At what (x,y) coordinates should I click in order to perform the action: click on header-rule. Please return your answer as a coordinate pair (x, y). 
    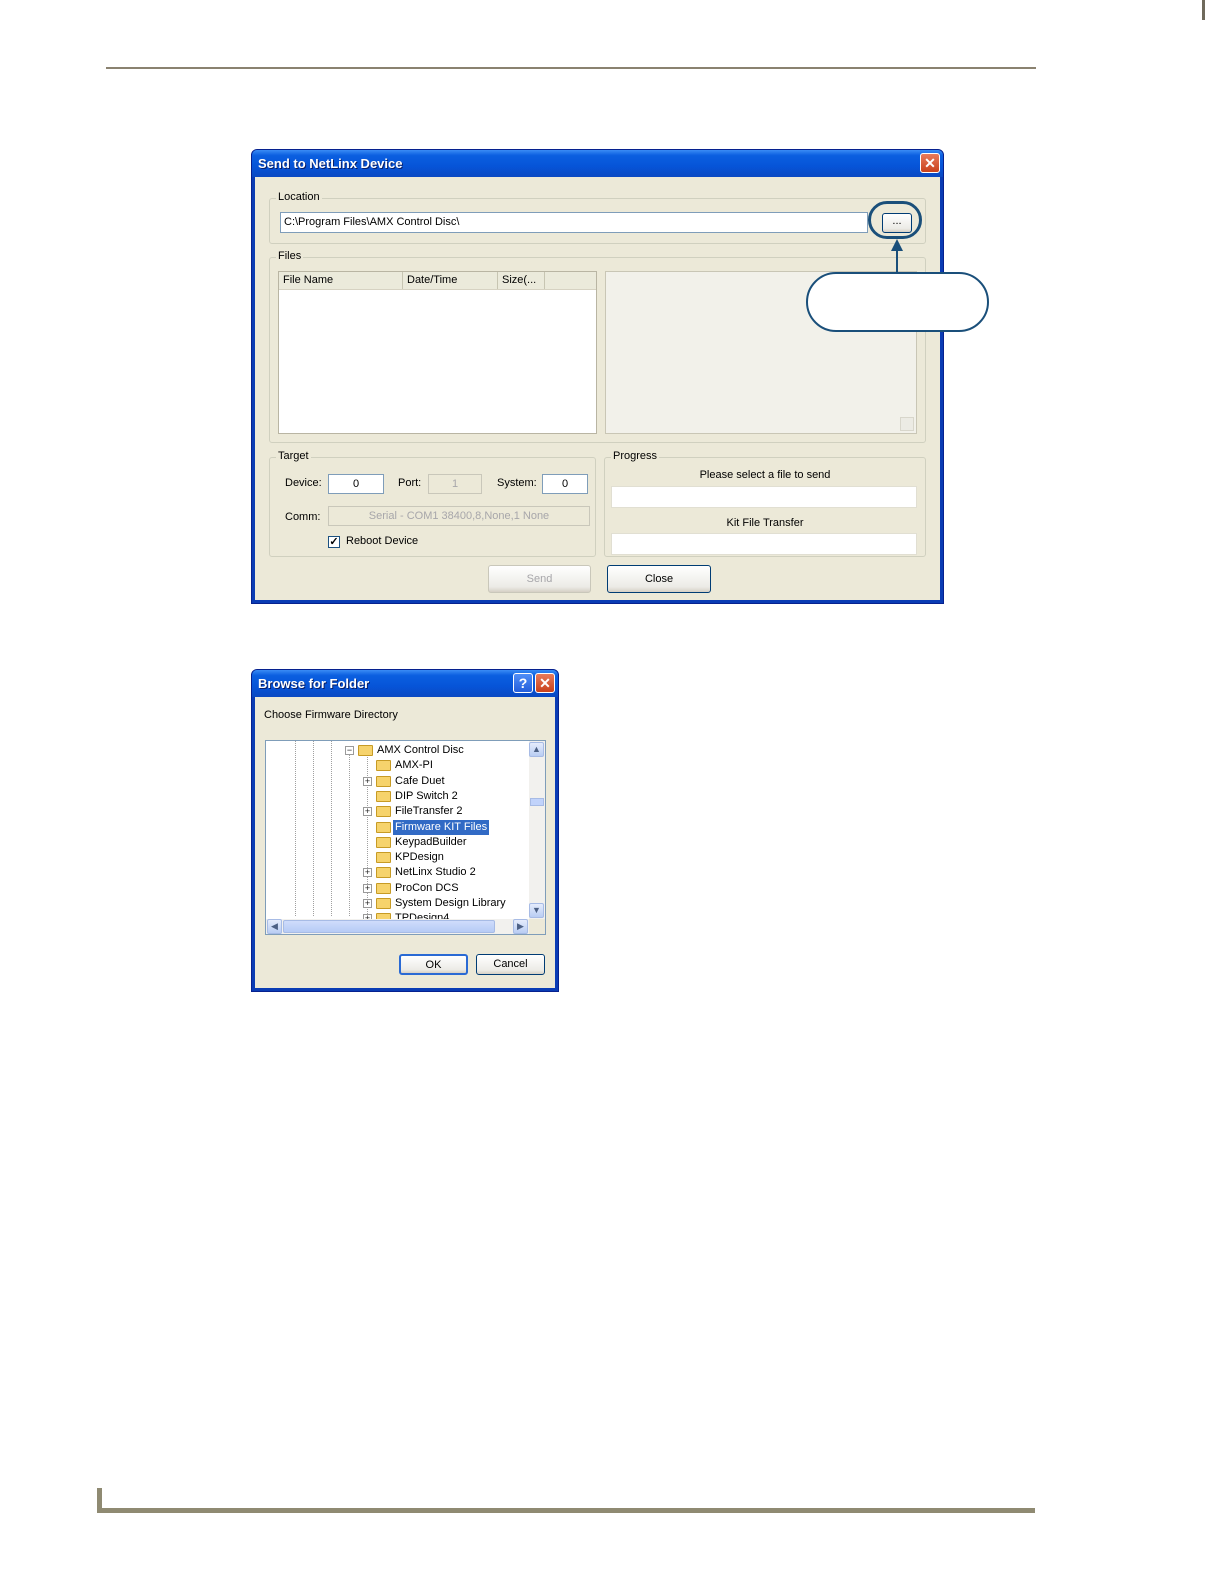
    Looking at the image, I should click on (571, 68).